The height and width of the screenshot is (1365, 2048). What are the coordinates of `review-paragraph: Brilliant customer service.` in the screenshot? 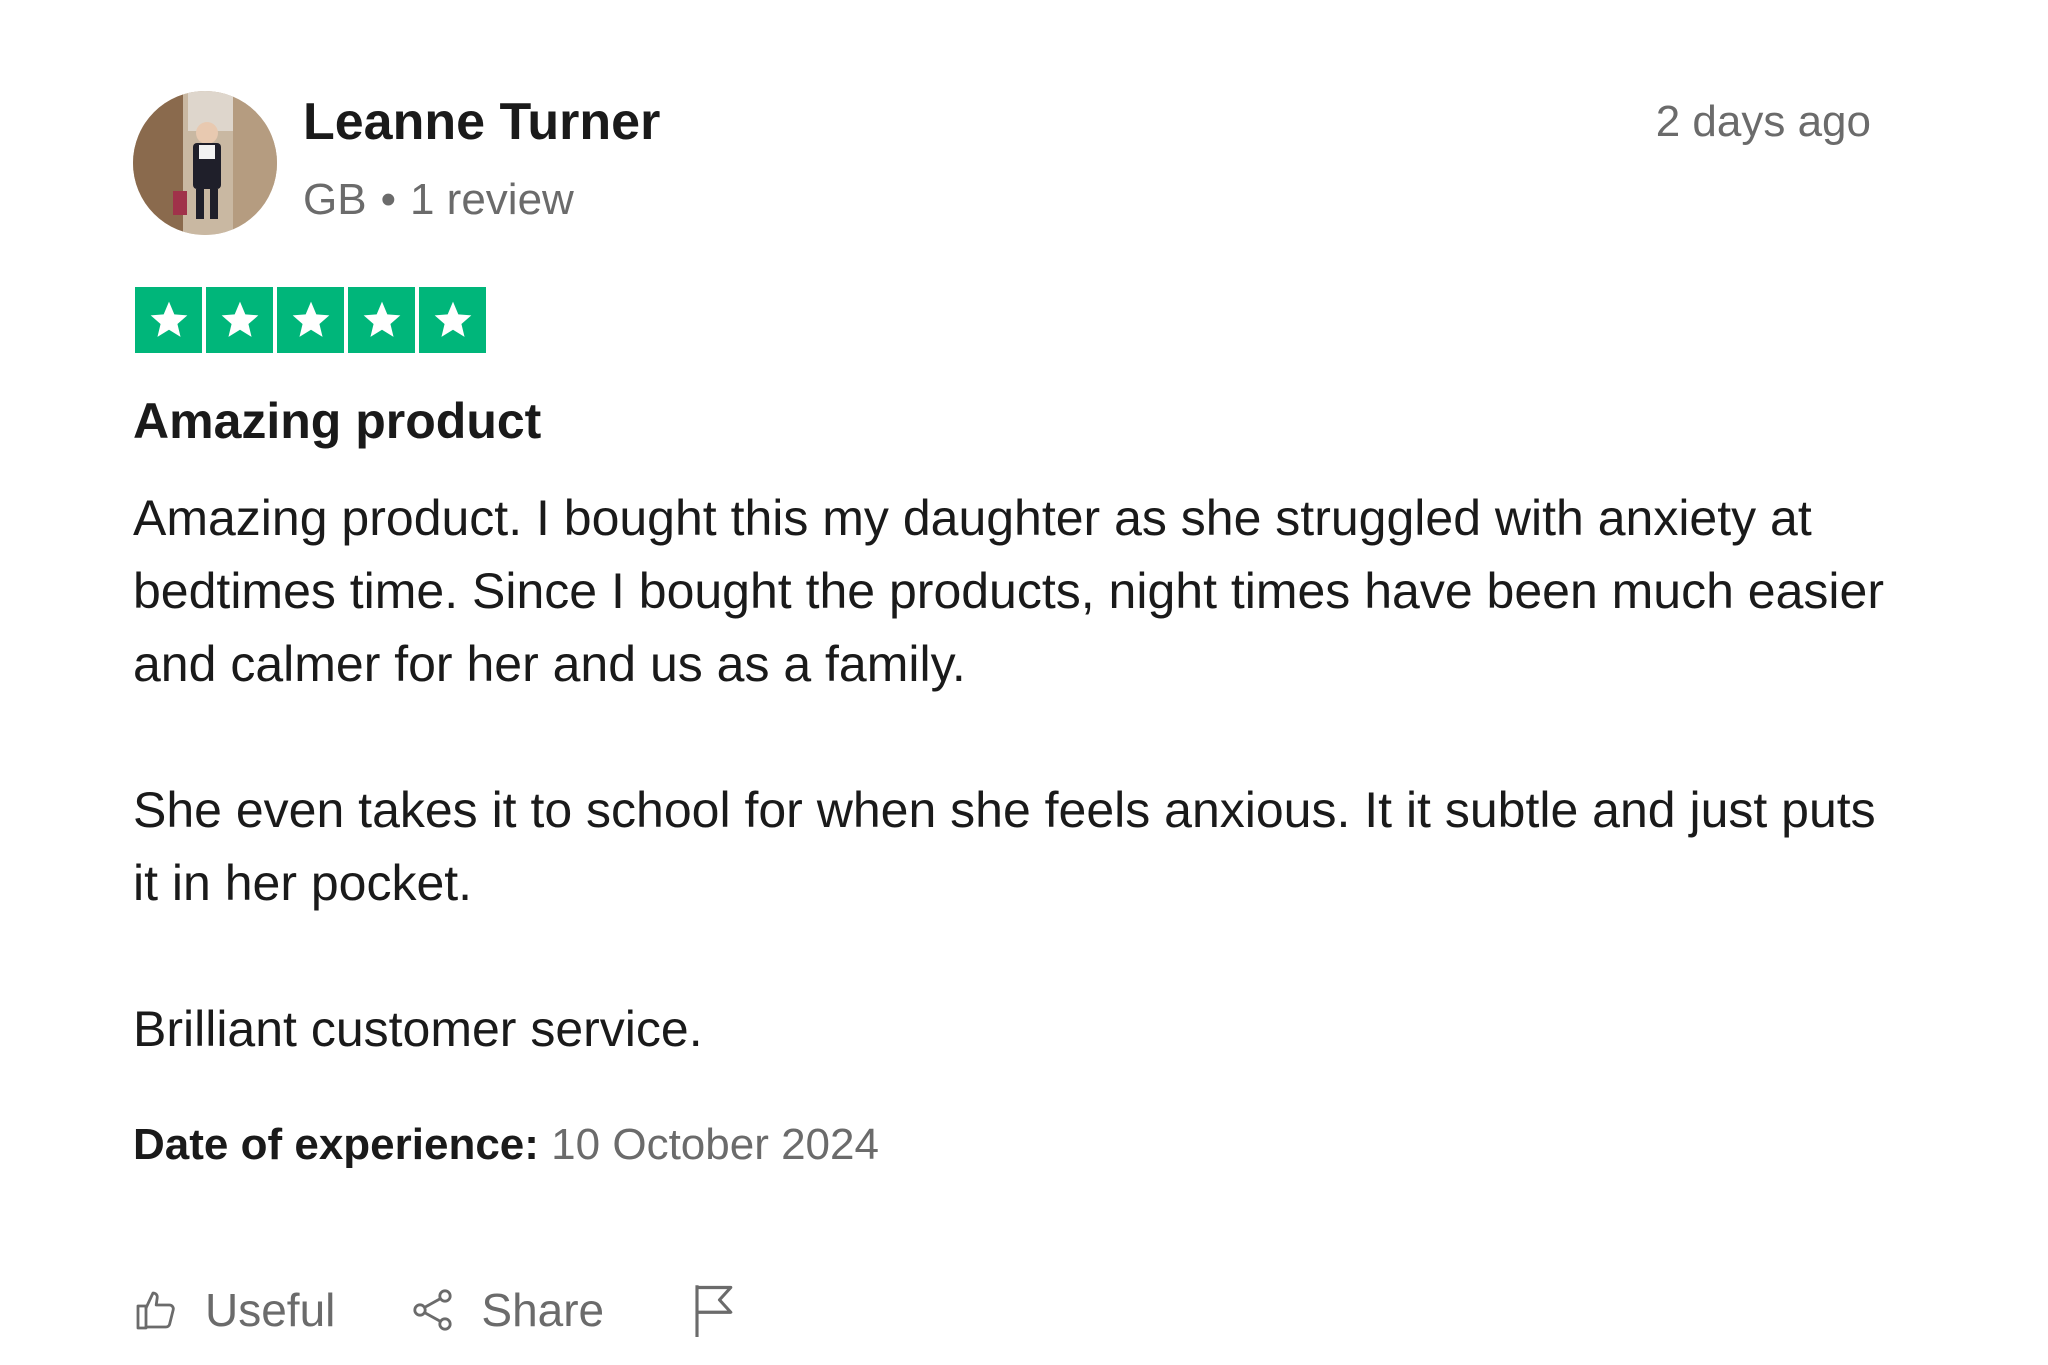 It's located at (418, 1029).